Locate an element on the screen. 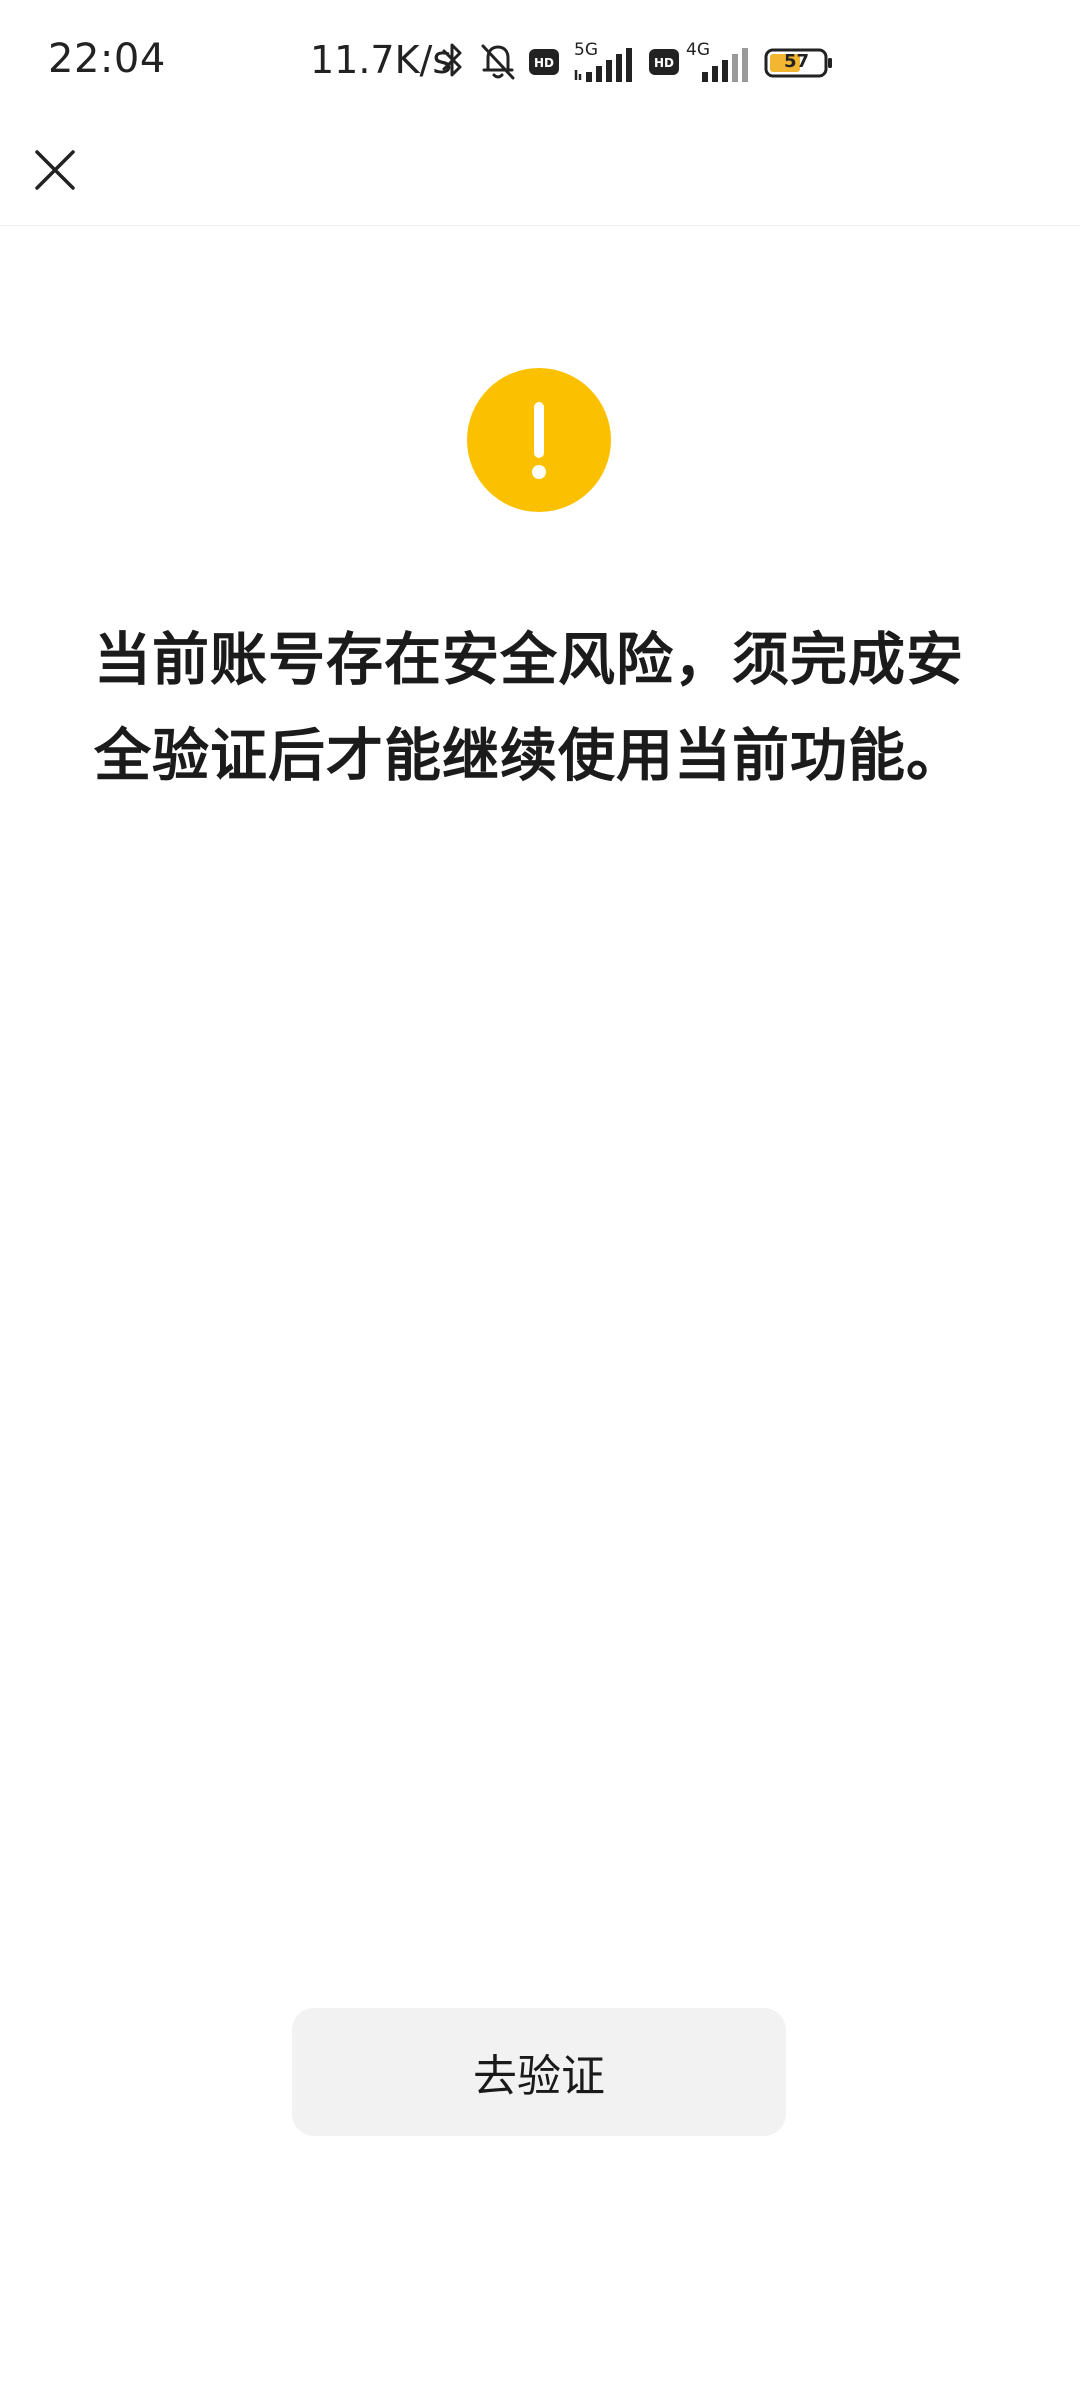 This screenshot has height=2400, width=1080. battery-level: 57 is located at coordinates (797, 61).